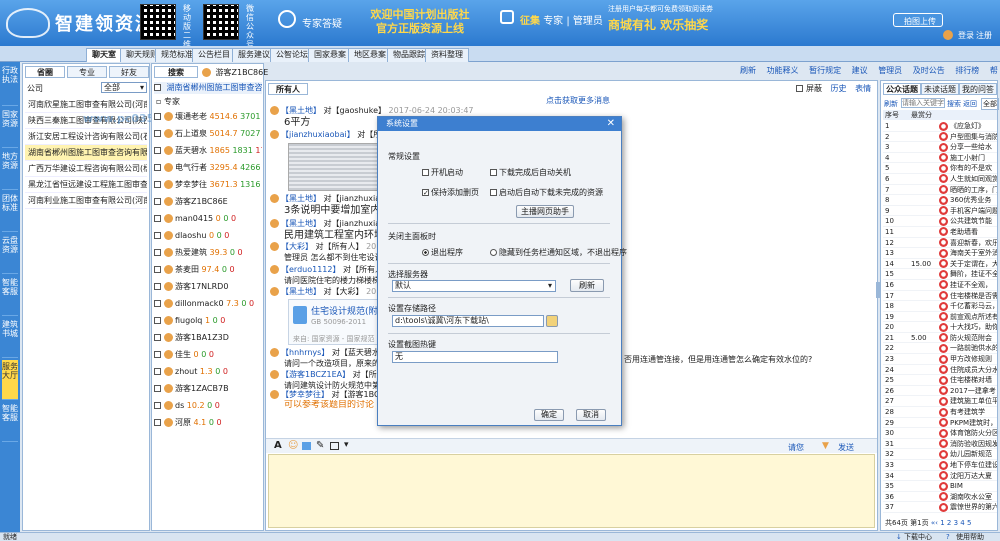 Image resolution: width=1000 pixels, height=541 pixels. What do you see at coordinates (208, 320) in the screenshot?
I see `user-row: fiugolq 1 0 0` at bounding box center [208, 320].